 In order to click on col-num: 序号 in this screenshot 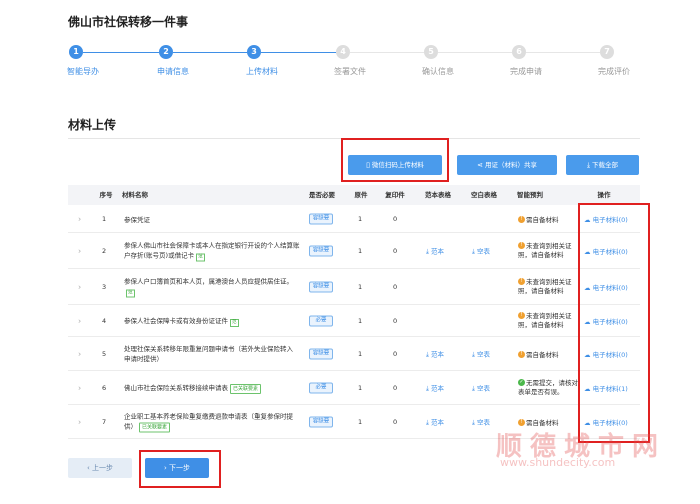, I will do `click(106, 195)`.